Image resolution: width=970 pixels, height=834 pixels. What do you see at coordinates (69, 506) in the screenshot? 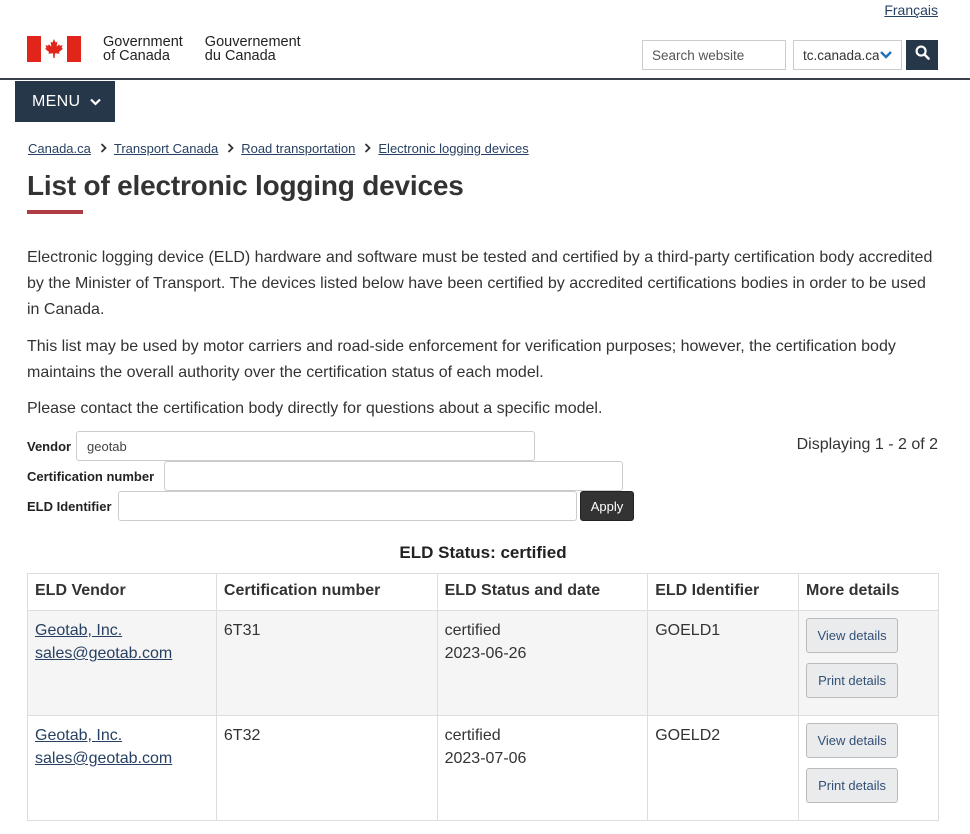
I see `eld-identifier-label: ELD Identifier` at bounding box center [69, 506].